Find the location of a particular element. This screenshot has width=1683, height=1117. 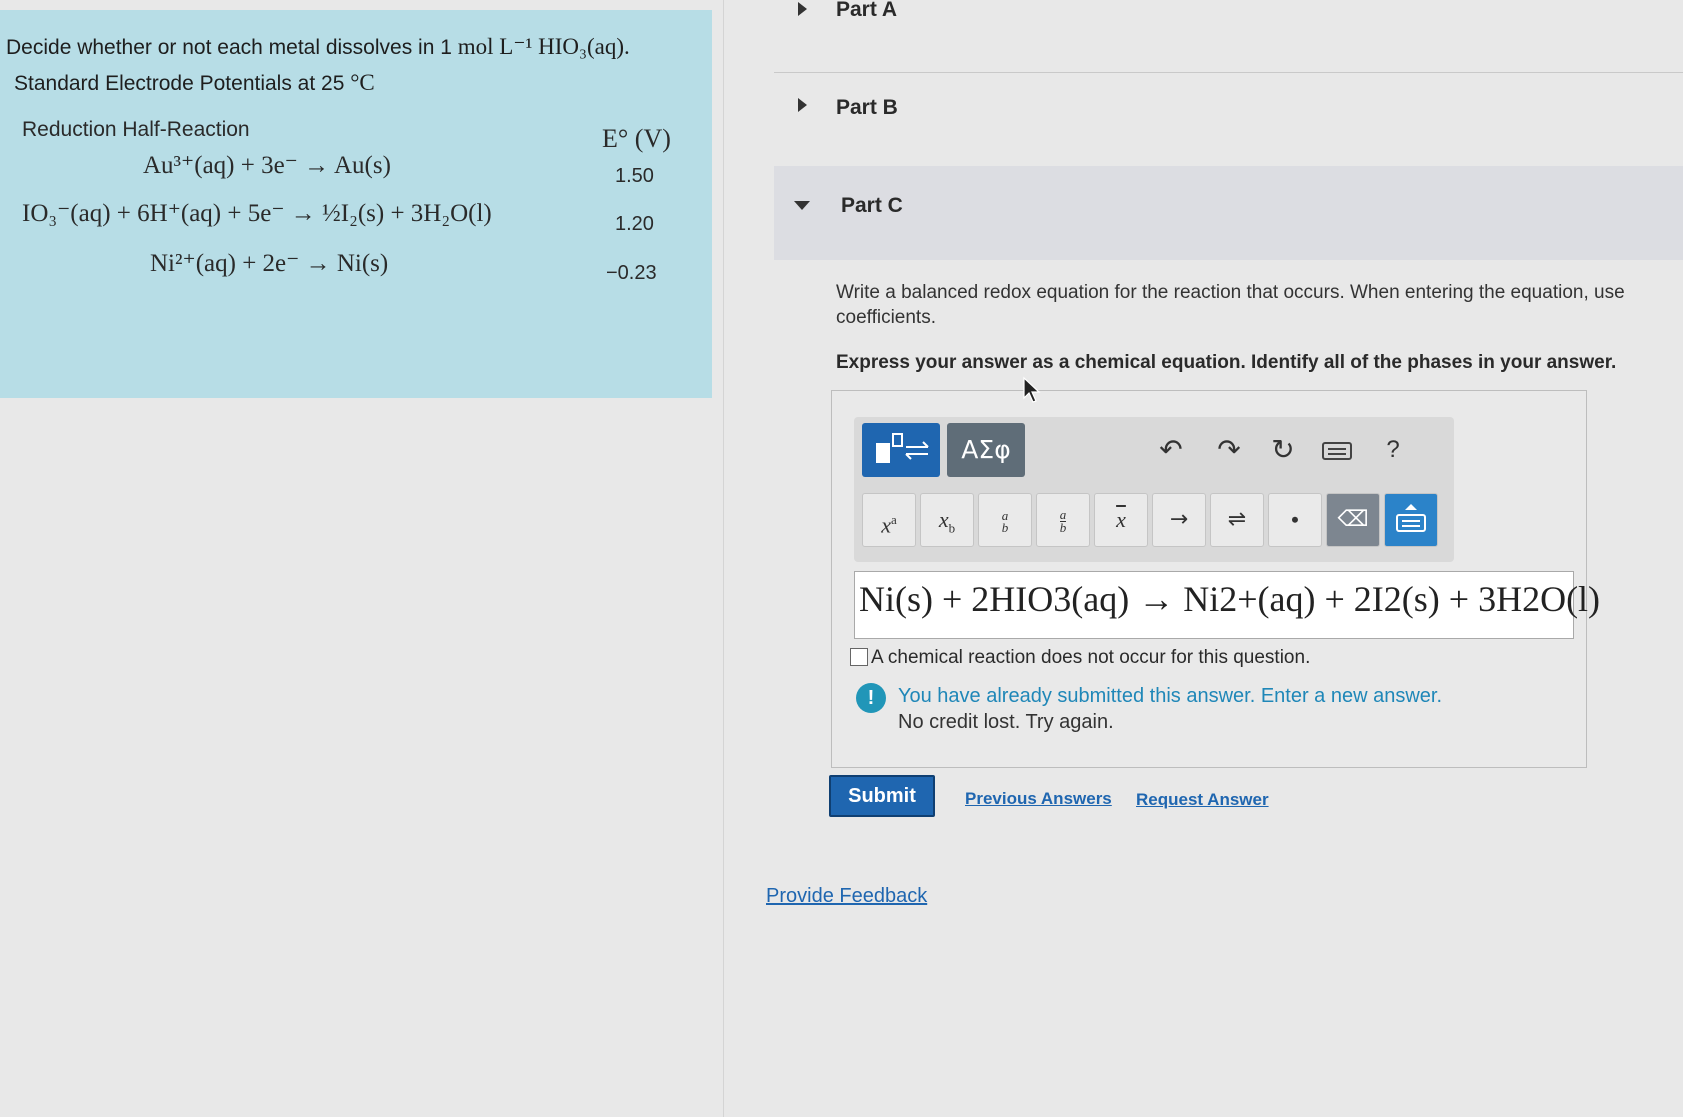

keyboard-shortcuts-icon is located at coordinates (1337, 450).